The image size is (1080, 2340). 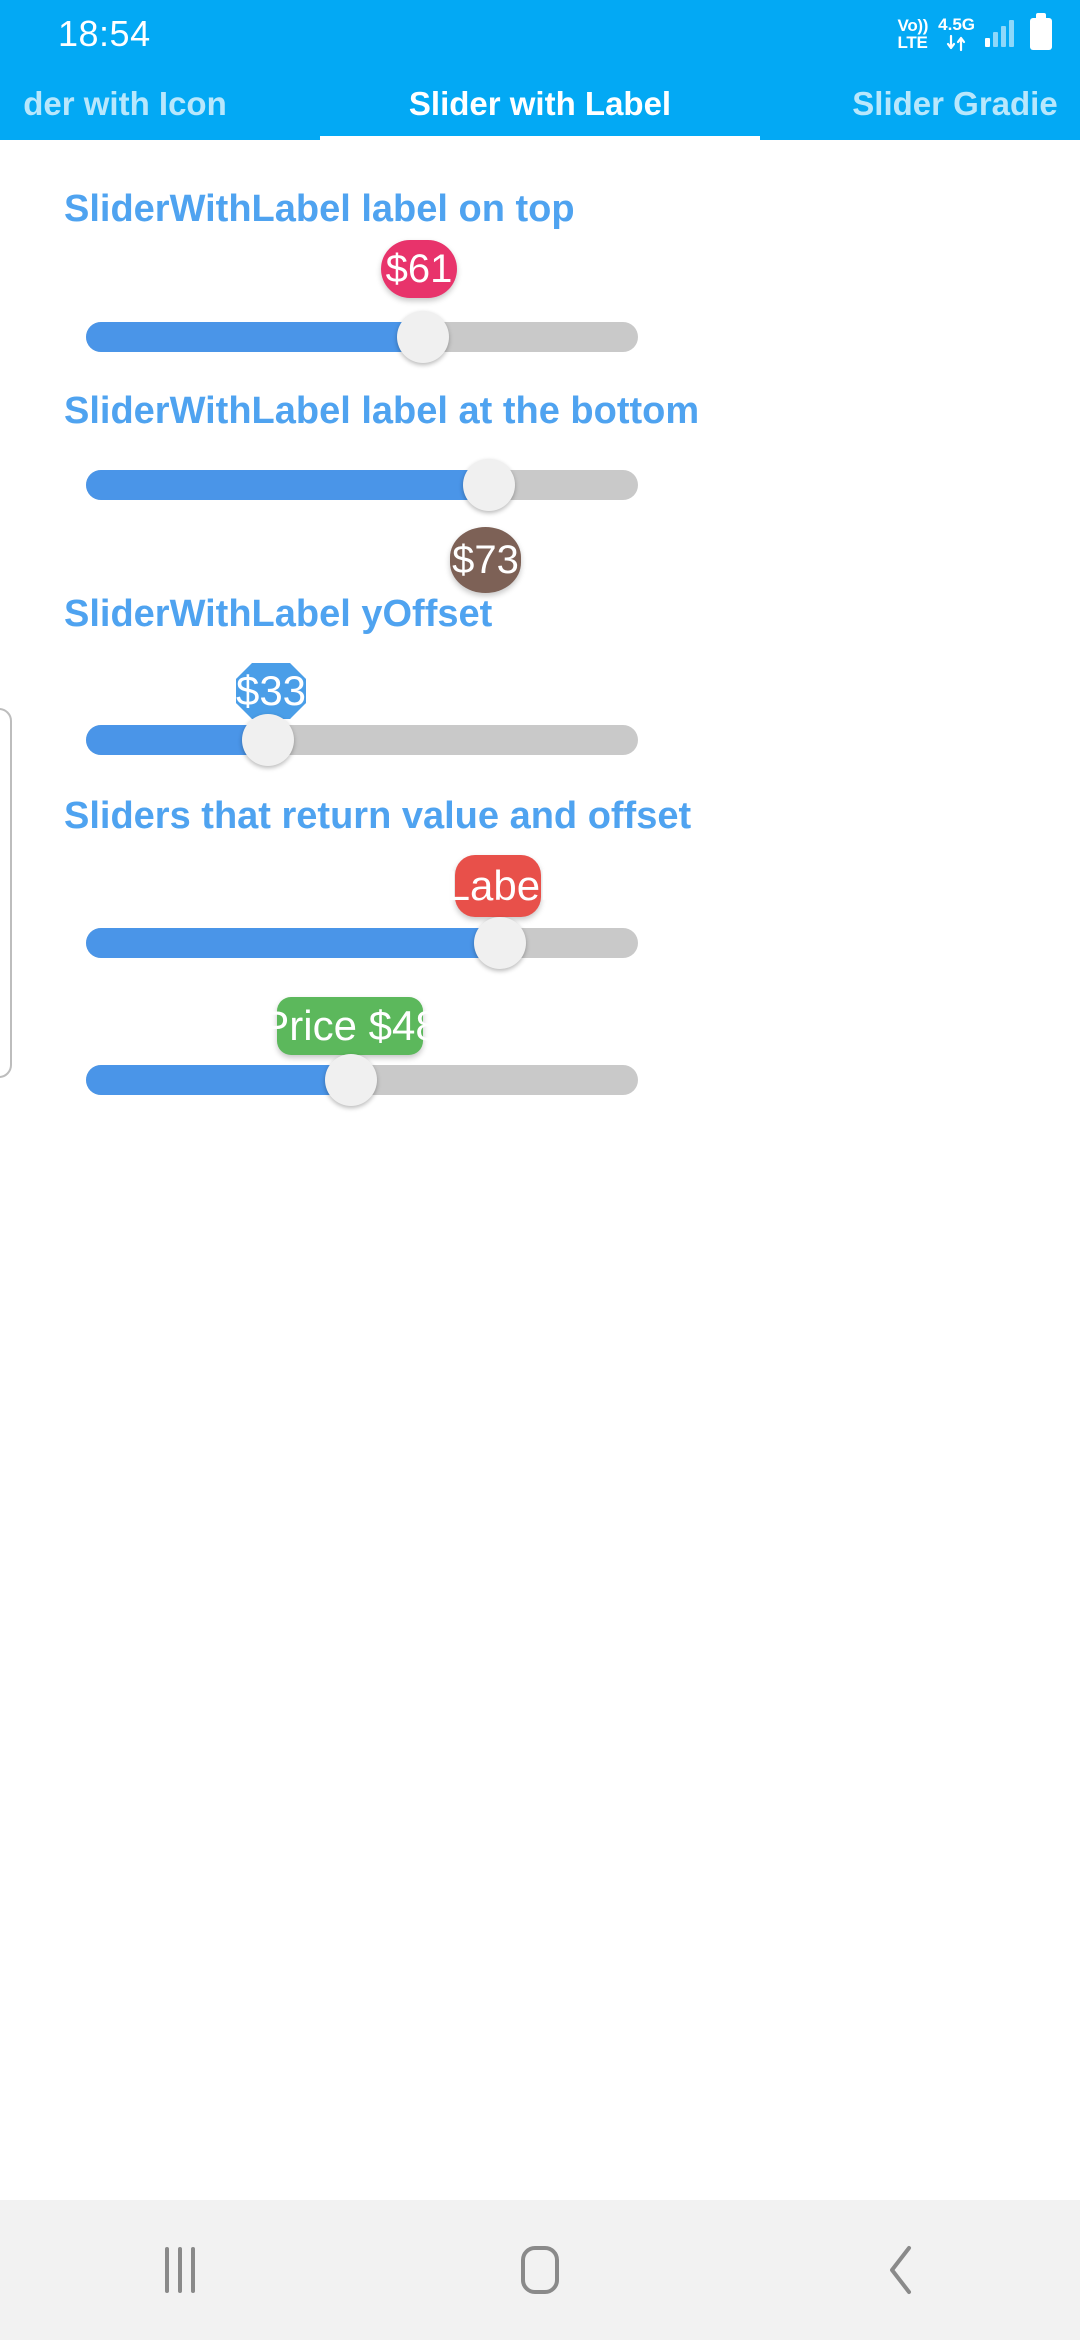 I want to click on home-button, so click(x=540, y=2270).